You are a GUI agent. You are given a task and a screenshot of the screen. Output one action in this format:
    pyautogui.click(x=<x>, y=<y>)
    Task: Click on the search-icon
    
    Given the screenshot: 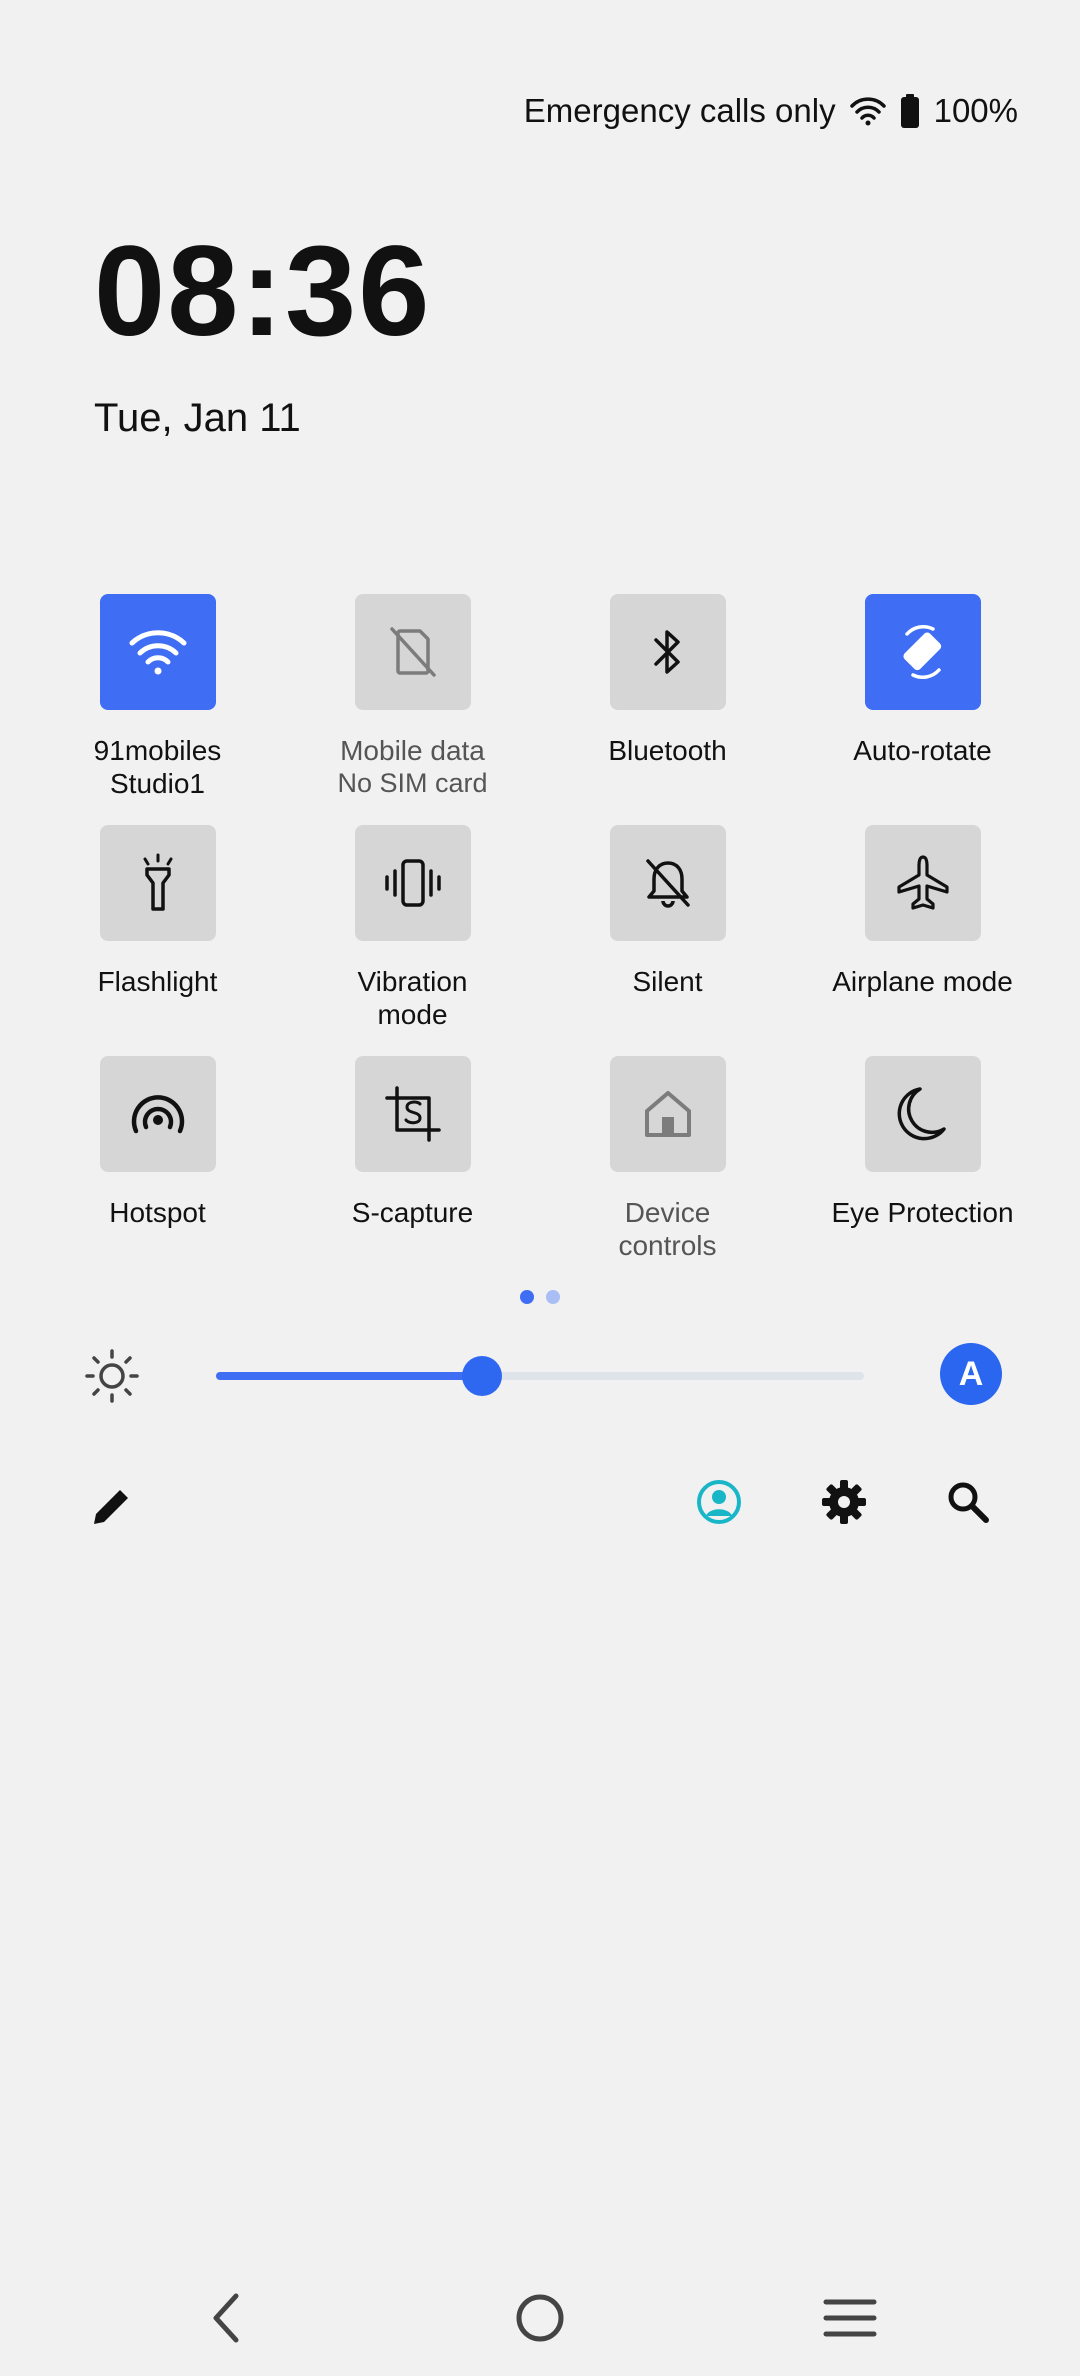 What is the action you would take?
    pyautogui.click(x=968, y=1502)
    